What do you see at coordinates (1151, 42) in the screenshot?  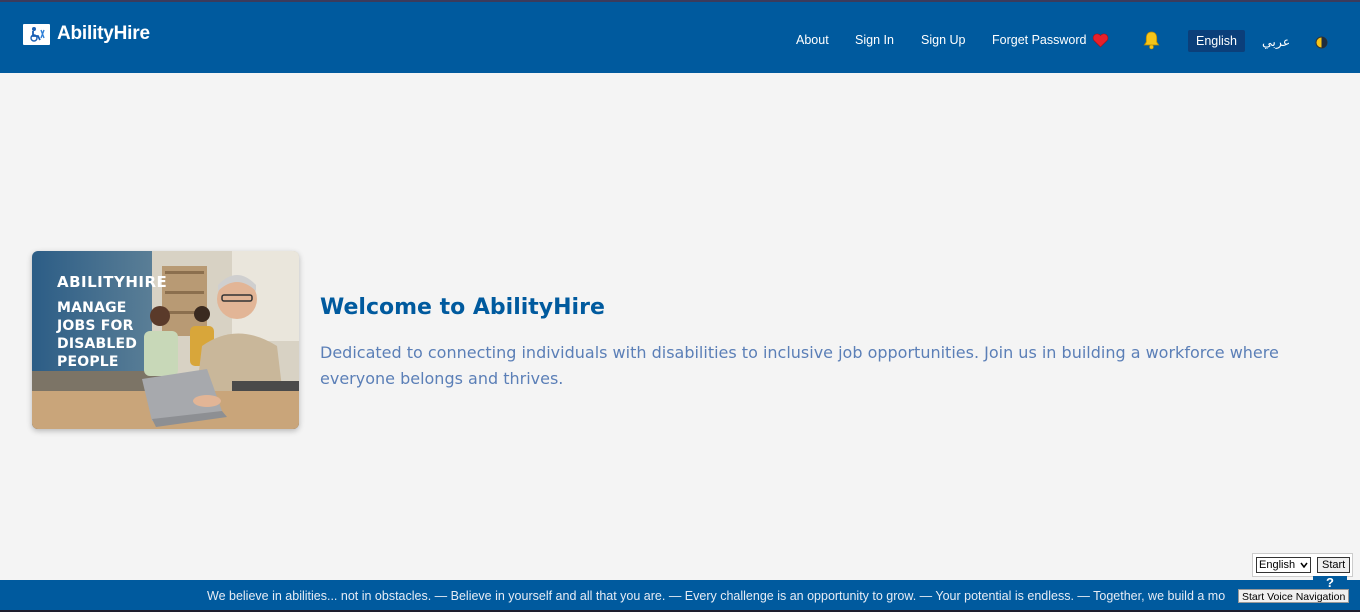 I see `bell-icon` at bounding box center [1151, 42].